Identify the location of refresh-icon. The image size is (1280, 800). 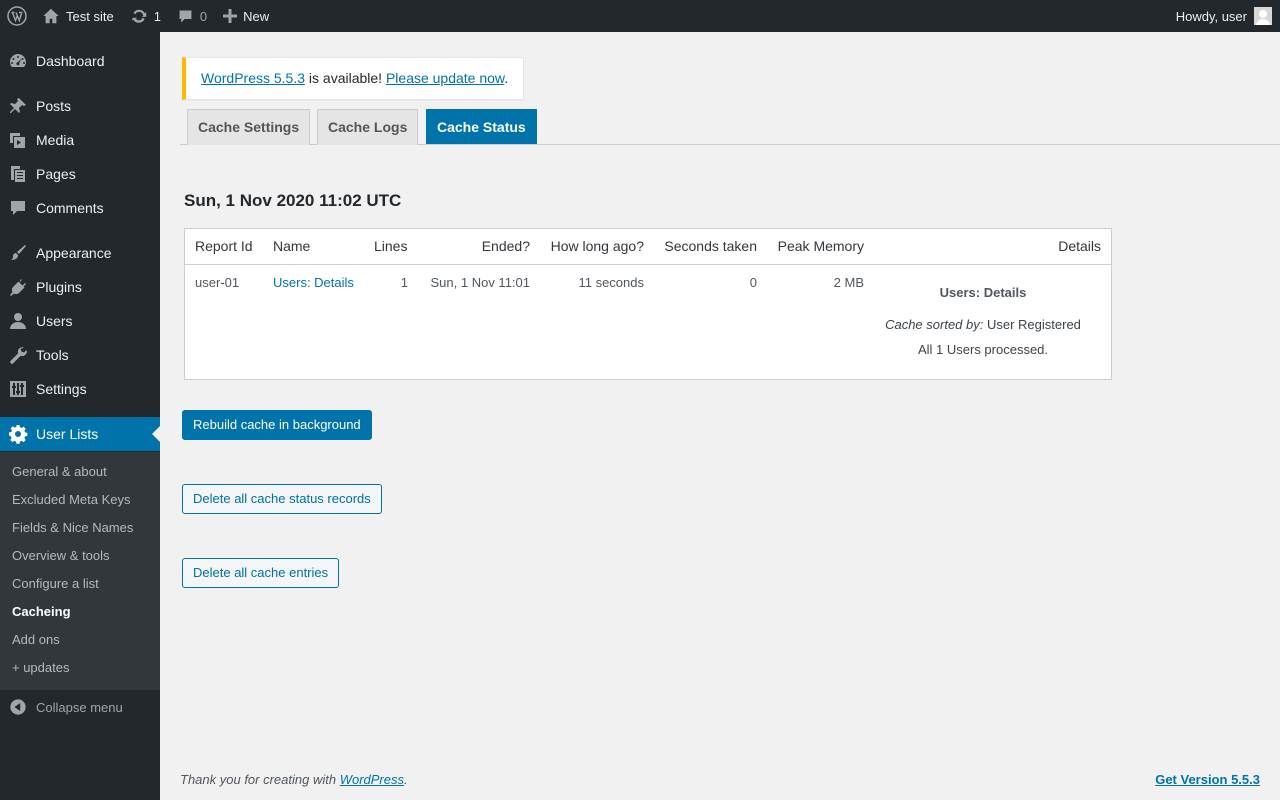
(138, 16).